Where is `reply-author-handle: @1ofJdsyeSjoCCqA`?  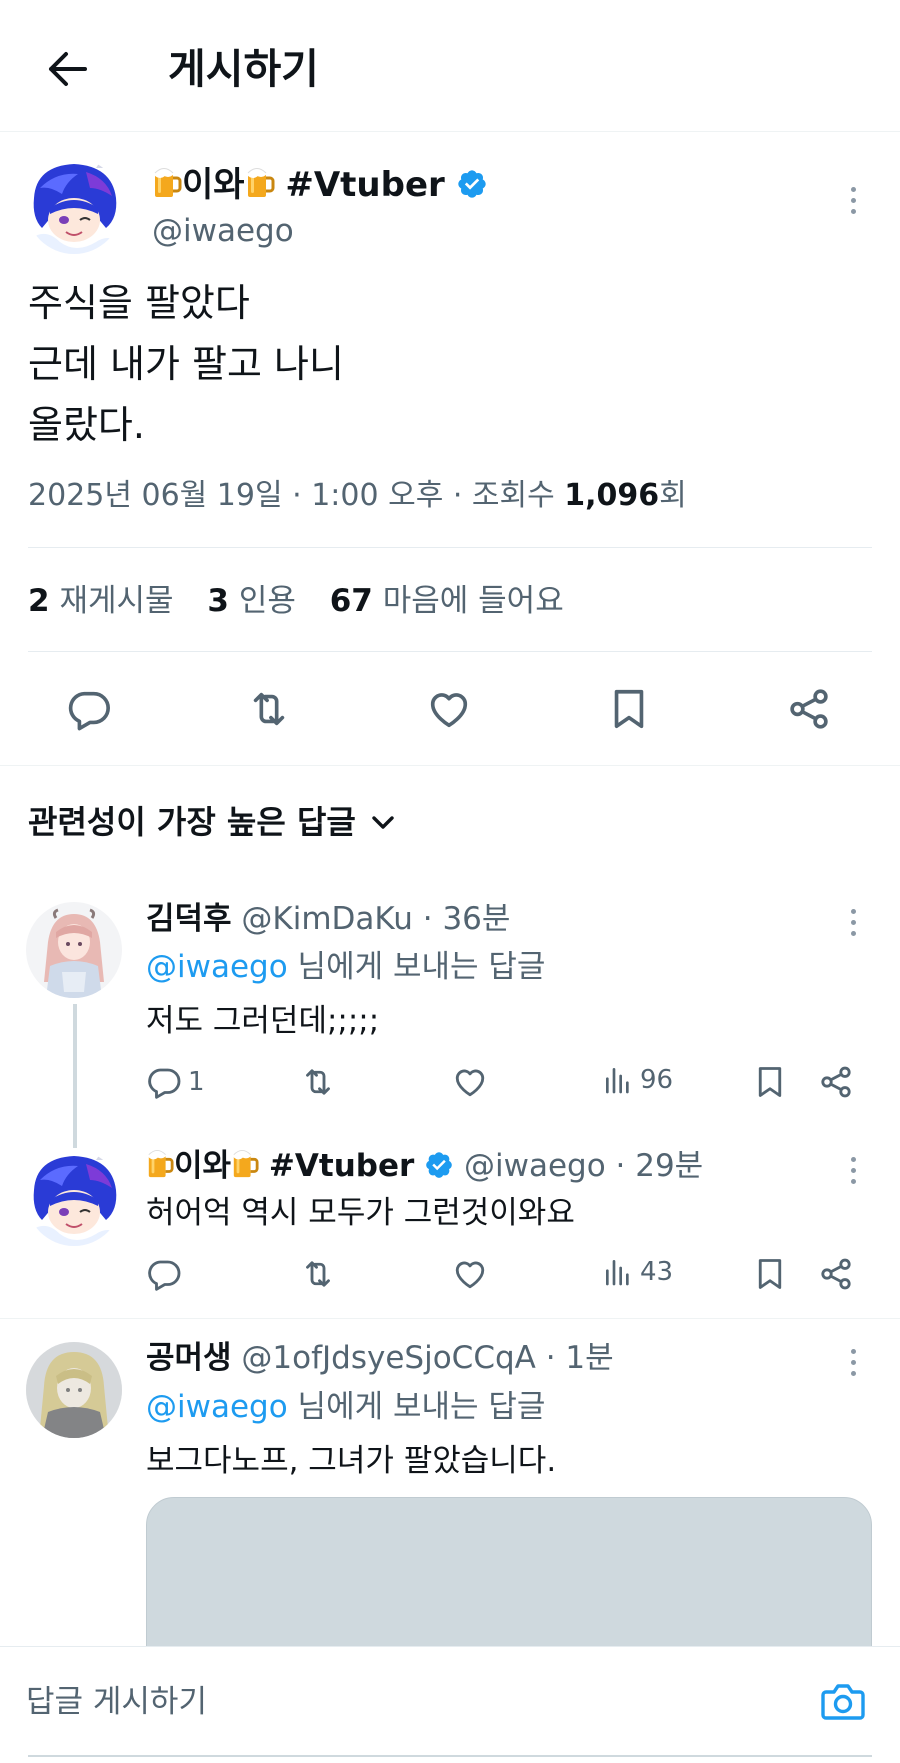 reply-author-handle: @1ofJdsyeSjoCCqA is located at coordinates (388, 1358).